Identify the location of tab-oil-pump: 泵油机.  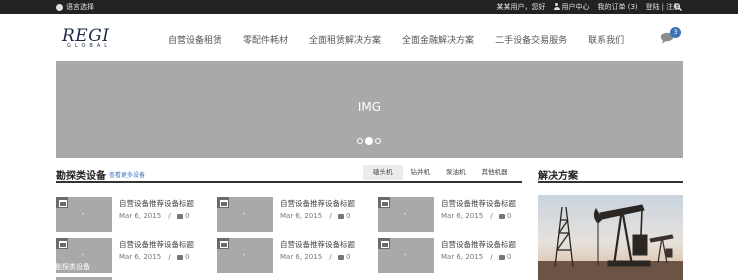
(456, 172).